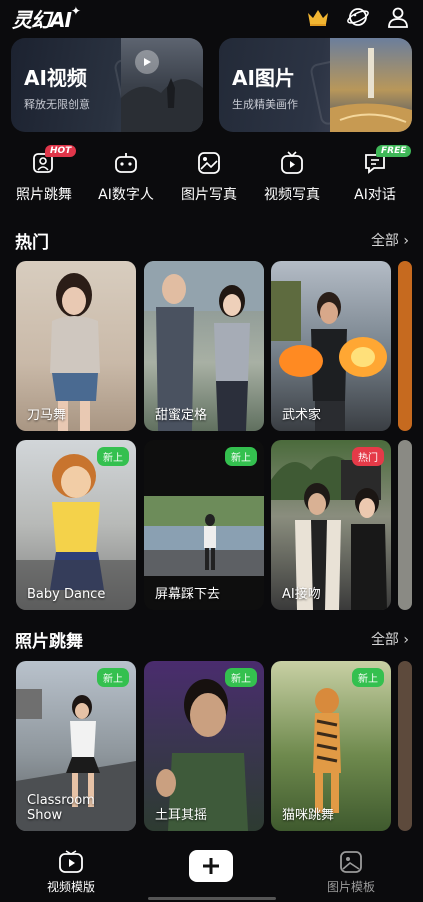 The image size is (423, 902). What do you see at coordinates (350, 887) in the screenshot?
I see `nav-label: 图片模板` at bounding box center [350, 887].